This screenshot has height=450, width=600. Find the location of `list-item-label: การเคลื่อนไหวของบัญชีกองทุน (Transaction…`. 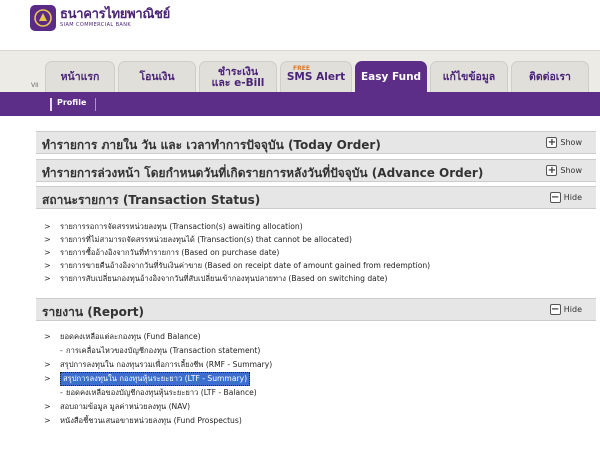

list-item-label: การเคลื่อนไหวของบัญชีกองทุน (Transaction… is located at coordinates (163, 350).